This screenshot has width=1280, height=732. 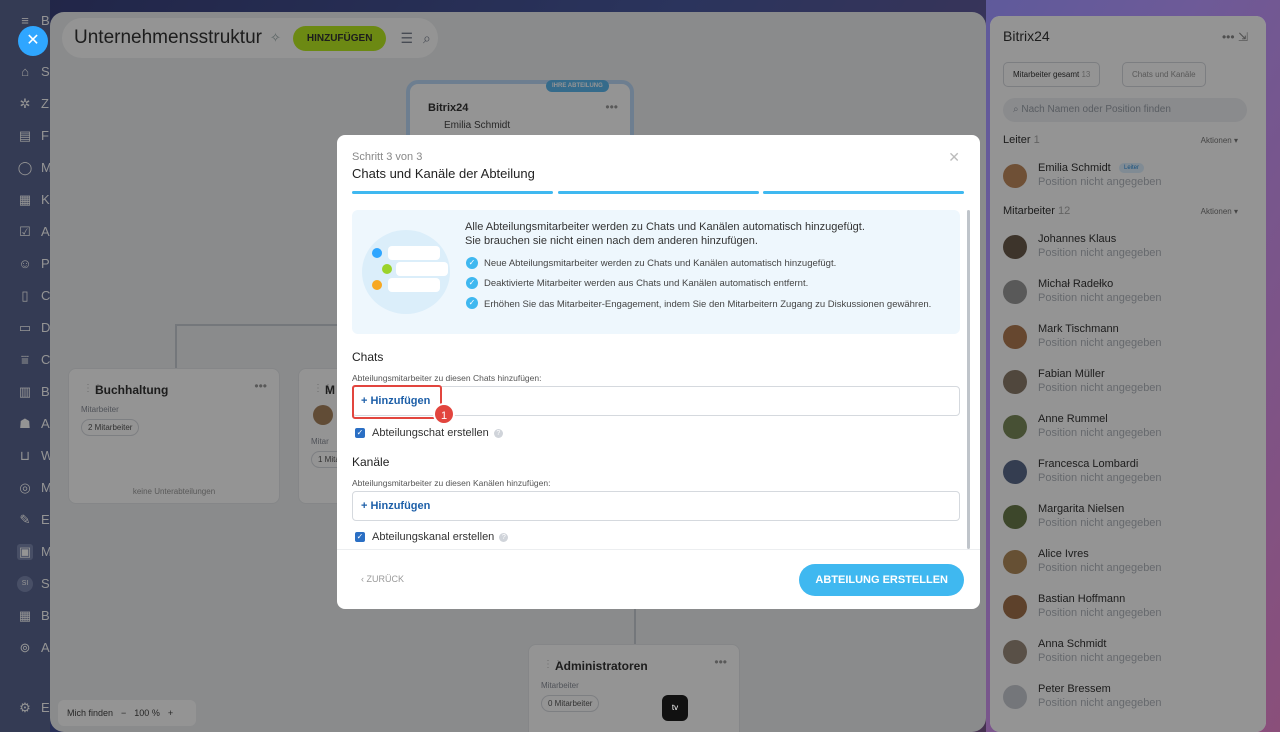 I want to click on back-label: ZURÜCK, so click(x=385, y=579).